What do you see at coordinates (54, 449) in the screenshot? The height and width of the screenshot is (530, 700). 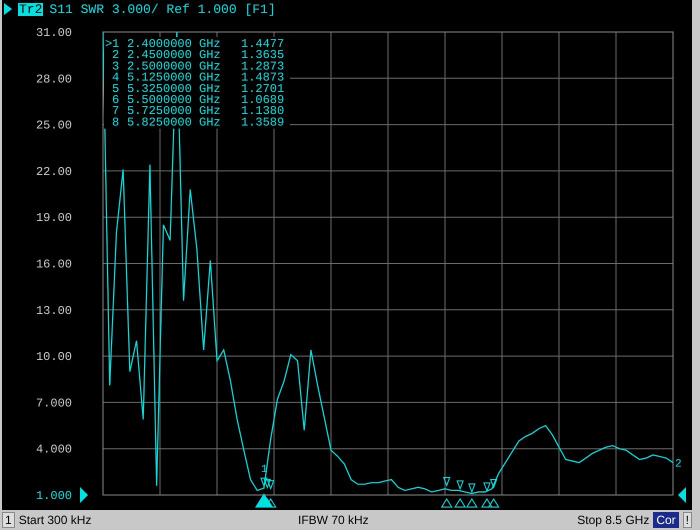 I see `axis-tick-label: 4.000` at bounding box center [54, 449].